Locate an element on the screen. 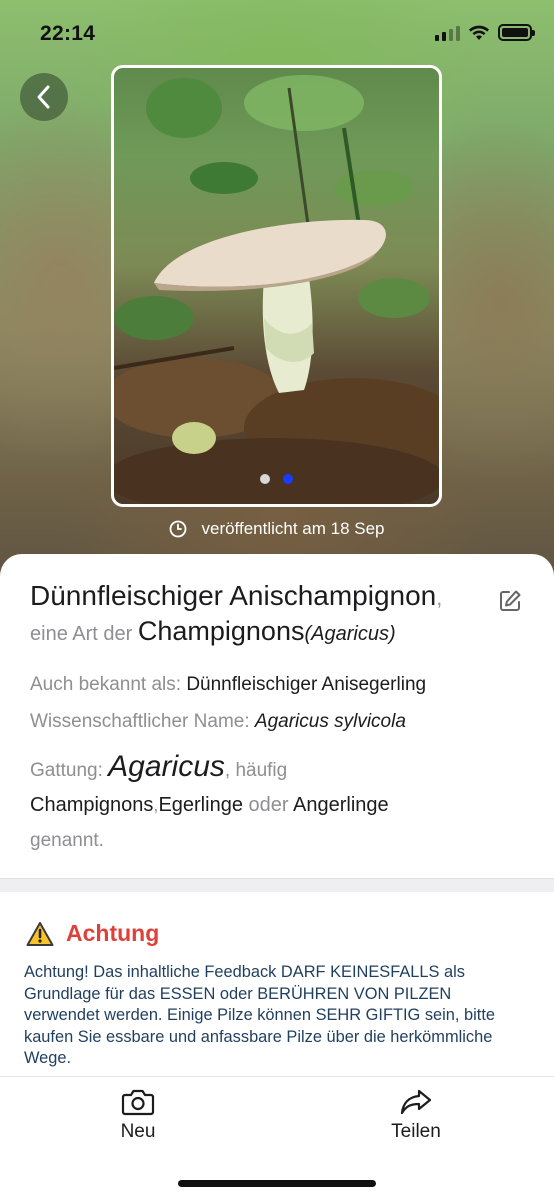  published-date: veröffentlicht am 18 Sep is located at coordinates (277, 529).